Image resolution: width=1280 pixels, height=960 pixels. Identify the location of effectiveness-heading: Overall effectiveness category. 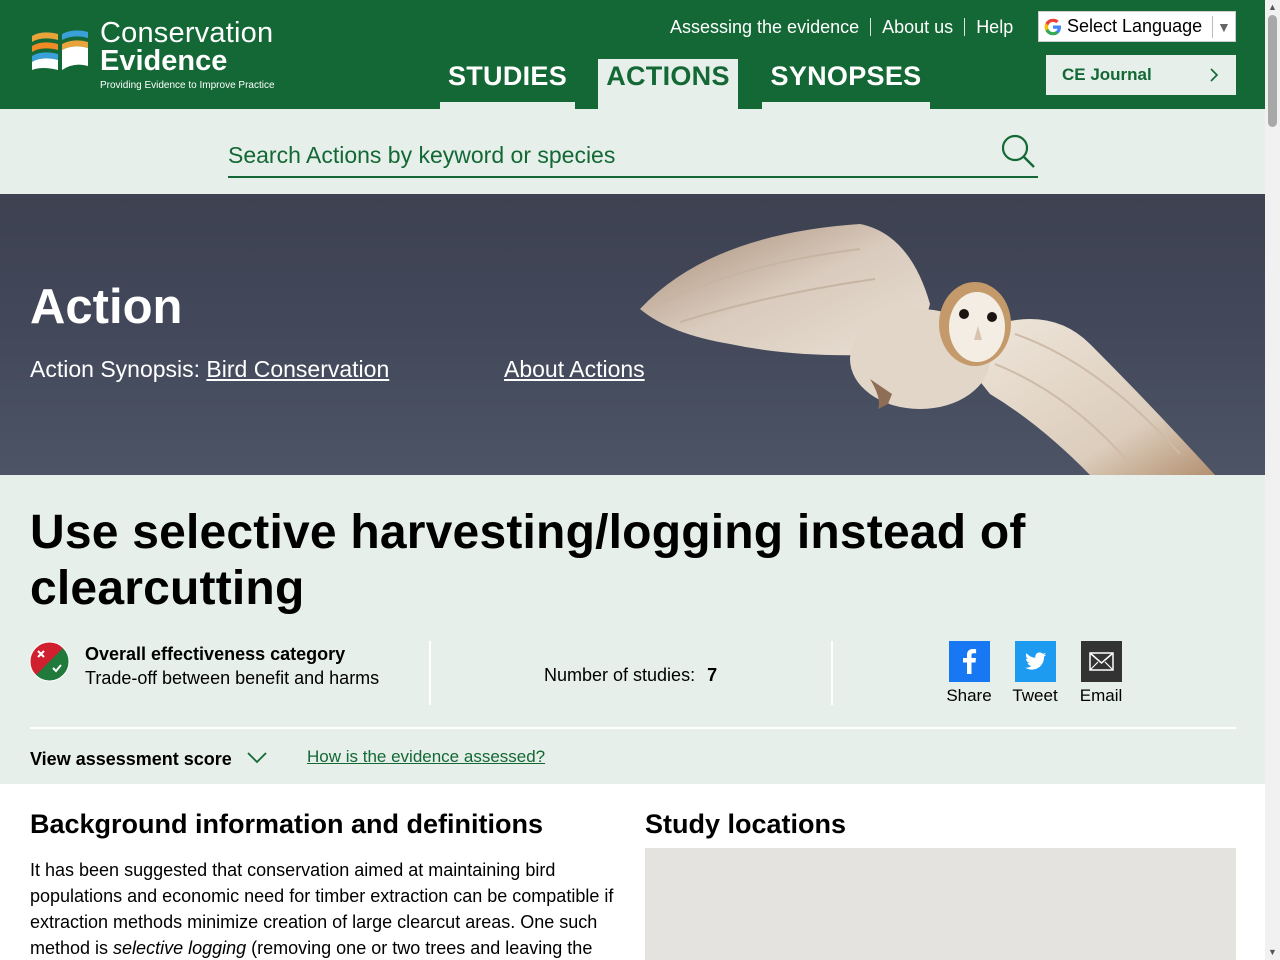
(215, 654).